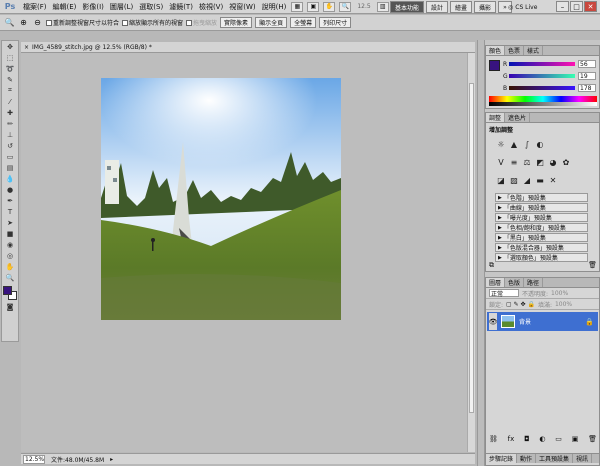  What do you see at coordinates (514, 162) in the screenshot?
I see `hue-saturation-icon: ≡` at bounding box center [514, 162].